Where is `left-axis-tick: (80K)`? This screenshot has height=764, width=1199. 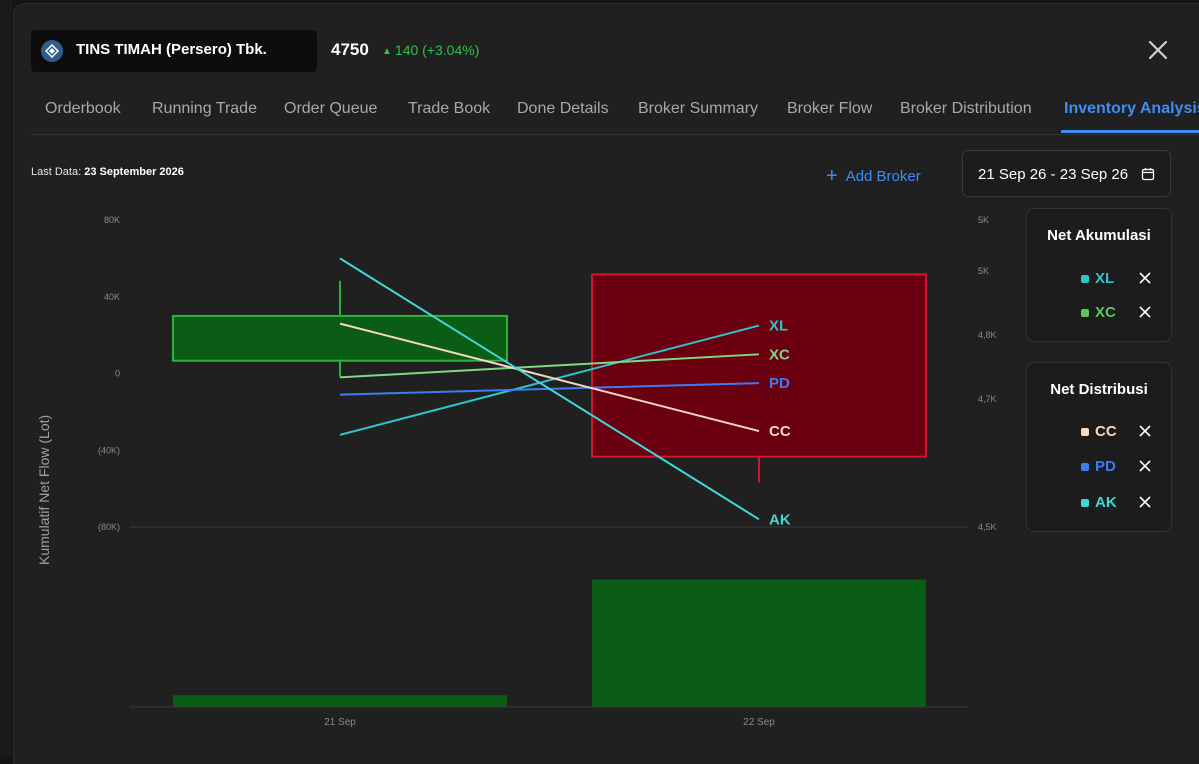 left-axis-tick: (80K) is located at coordinates (109, 527).